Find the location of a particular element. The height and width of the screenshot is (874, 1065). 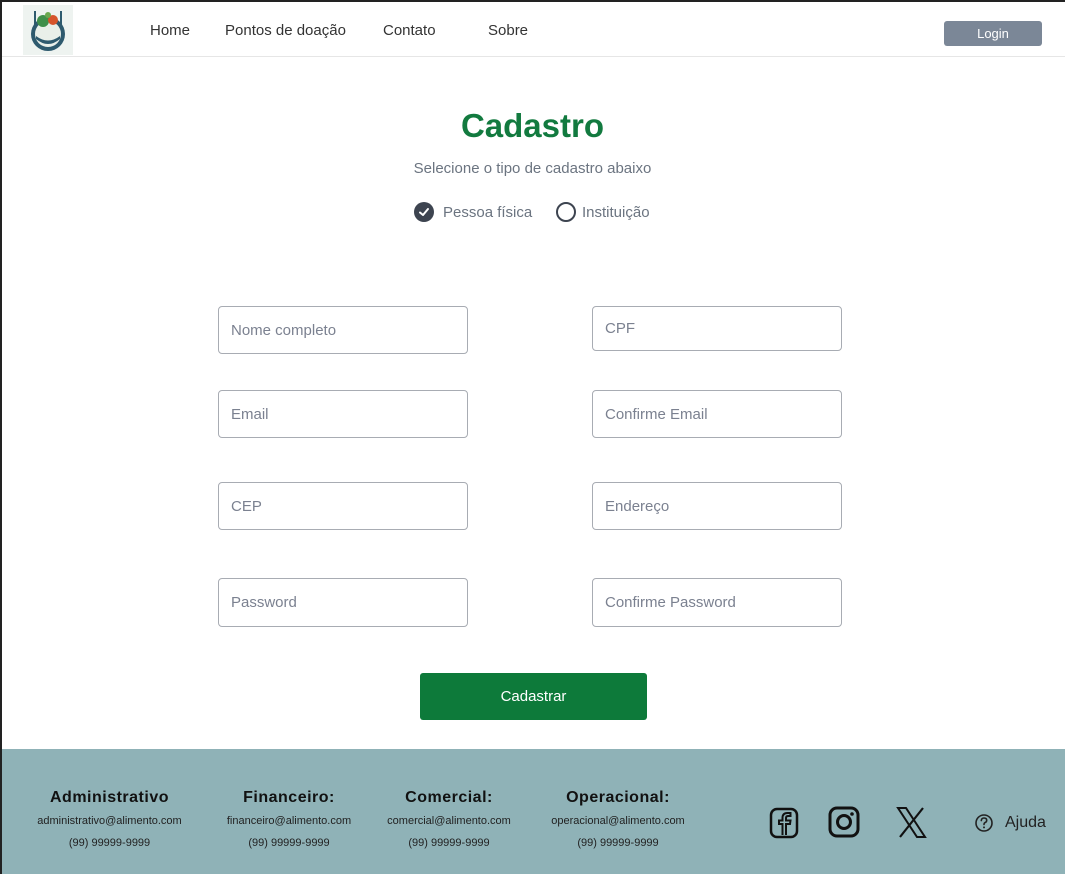

radio-pessoa-fisica: Pessoa física is located at coordinates (473, 212).